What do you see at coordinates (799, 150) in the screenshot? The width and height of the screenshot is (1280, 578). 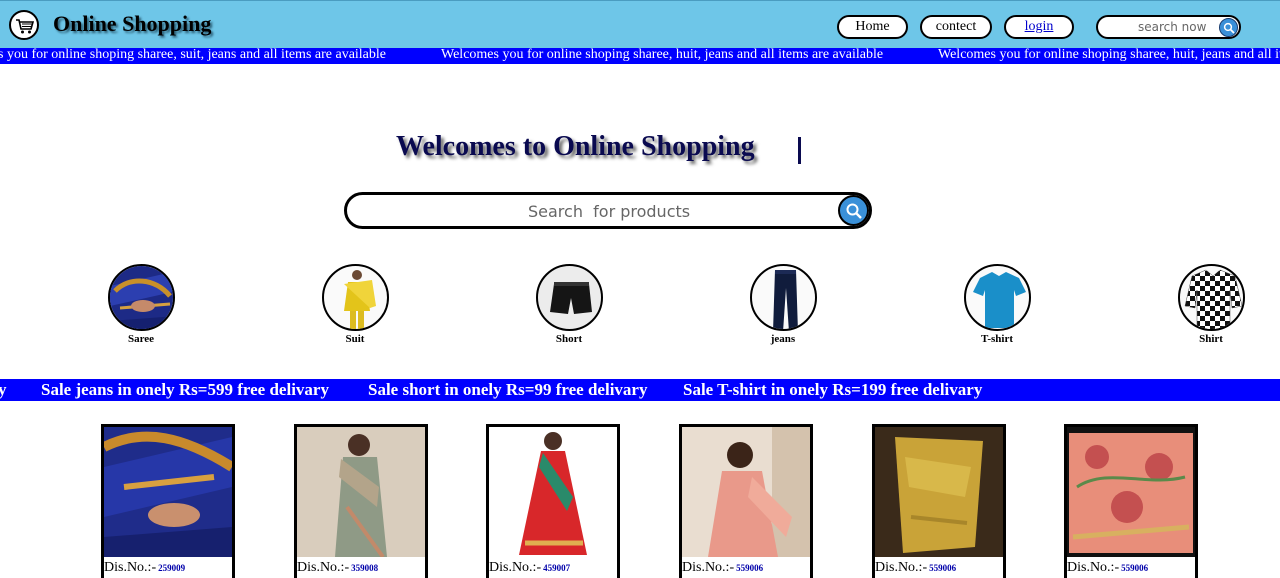 I see `typing-cursor` at bounding box center [799, 150].